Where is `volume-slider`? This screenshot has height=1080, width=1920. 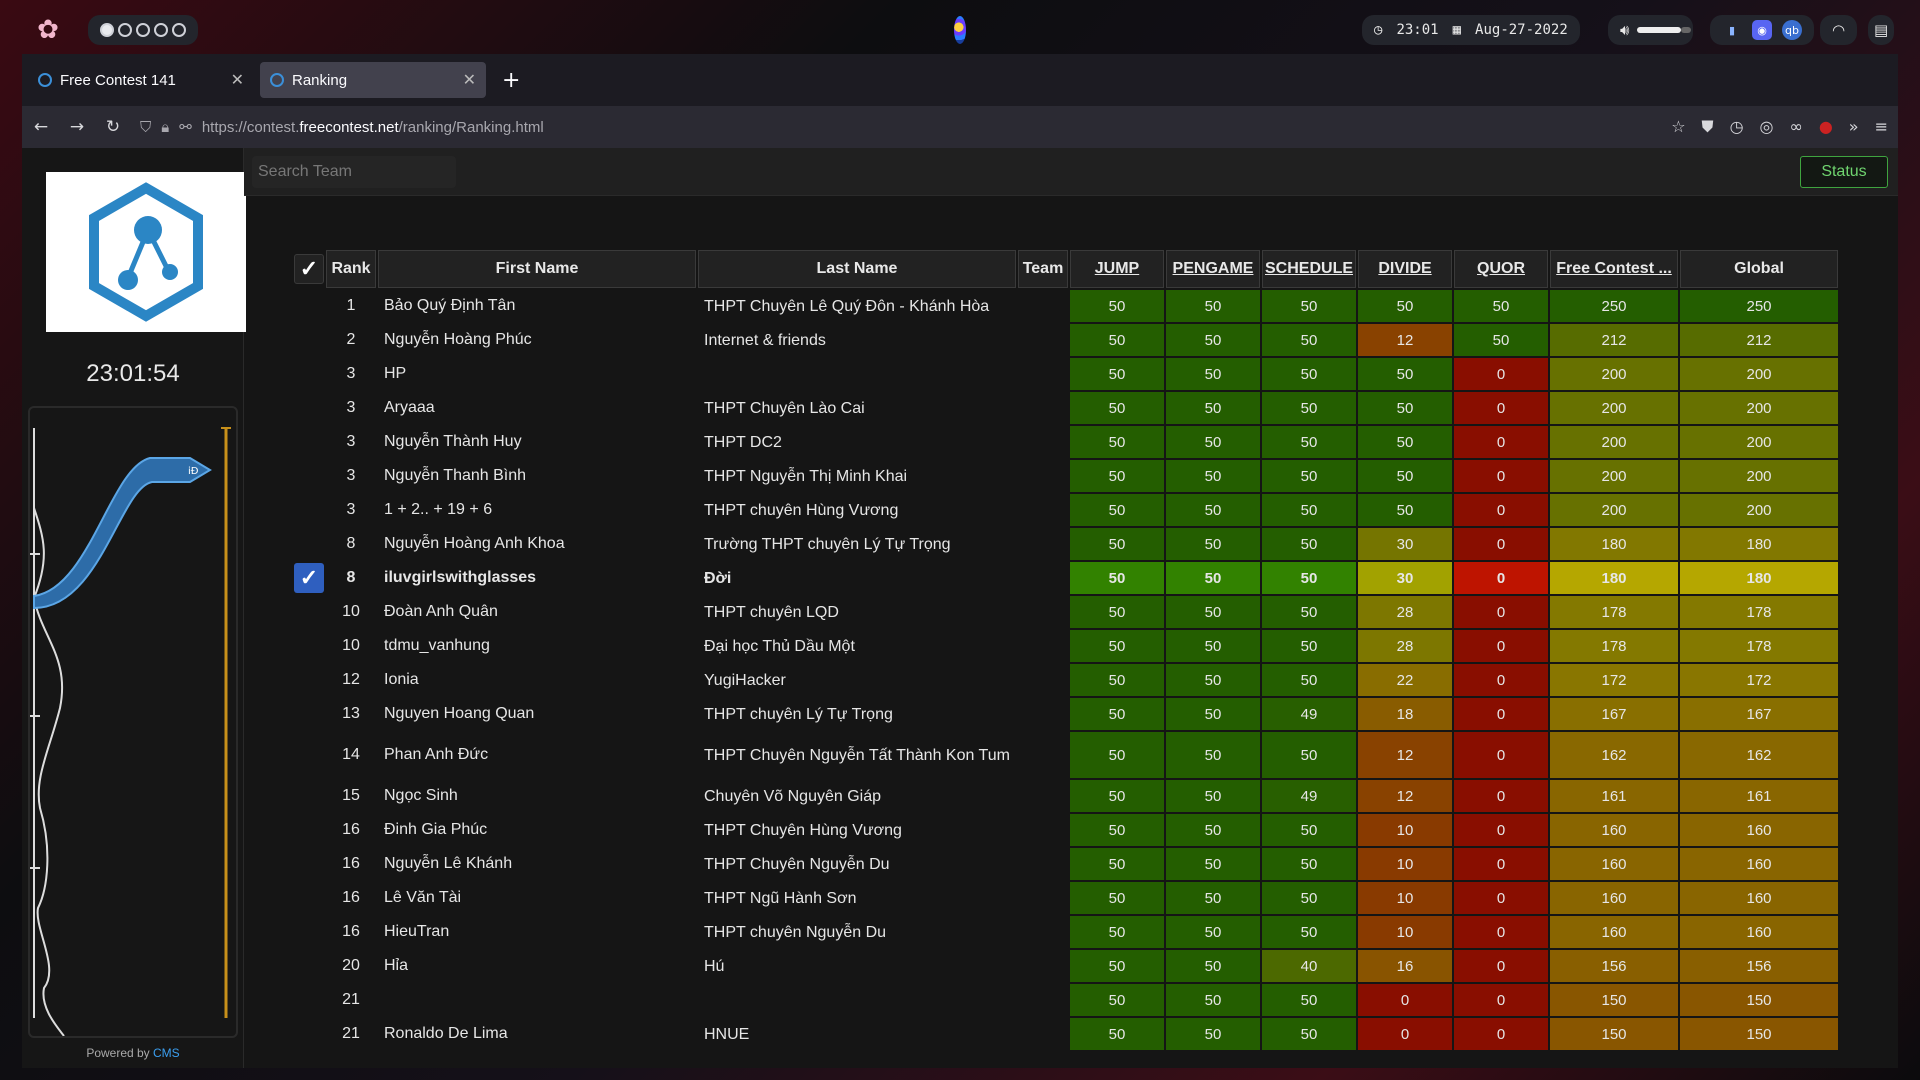 volume-slider is located at coordinates (1664, 30).